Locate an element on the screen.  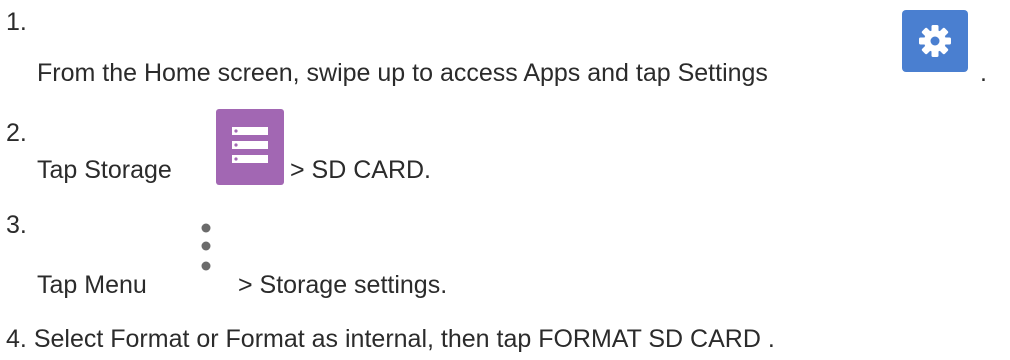
step-4-number: 4. is located at coordinates (16, 339).